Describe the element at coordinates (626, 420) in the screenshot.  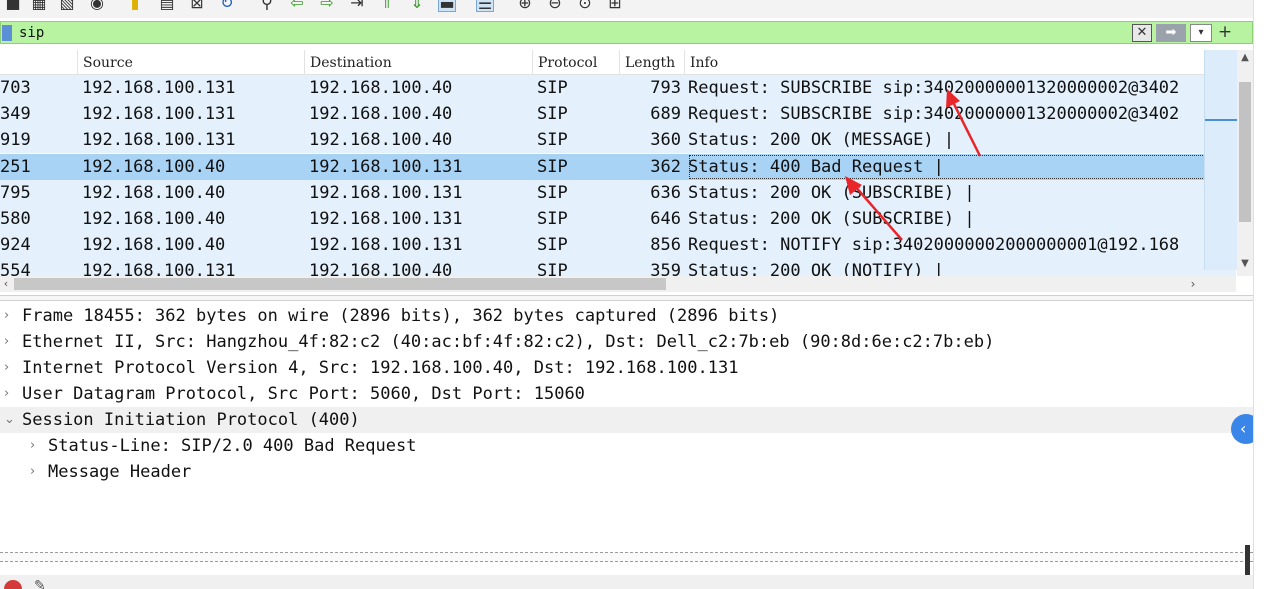
I see `detail-row-sip: ⌄ Session Initiation Protocol (400)` at that location.